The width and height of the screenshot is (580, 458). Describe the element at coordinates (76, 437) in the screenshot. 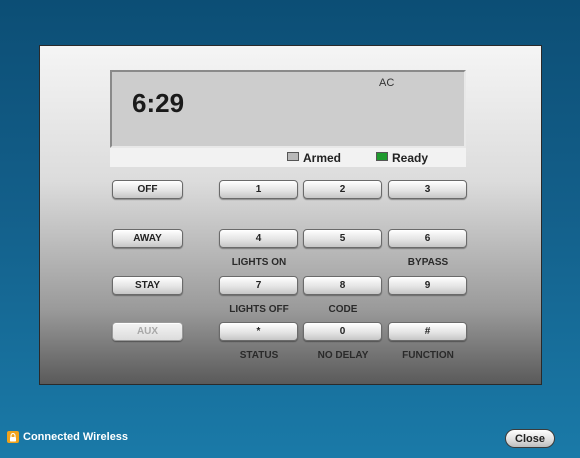

I see `connection-label: Connected Wireless` at that location.